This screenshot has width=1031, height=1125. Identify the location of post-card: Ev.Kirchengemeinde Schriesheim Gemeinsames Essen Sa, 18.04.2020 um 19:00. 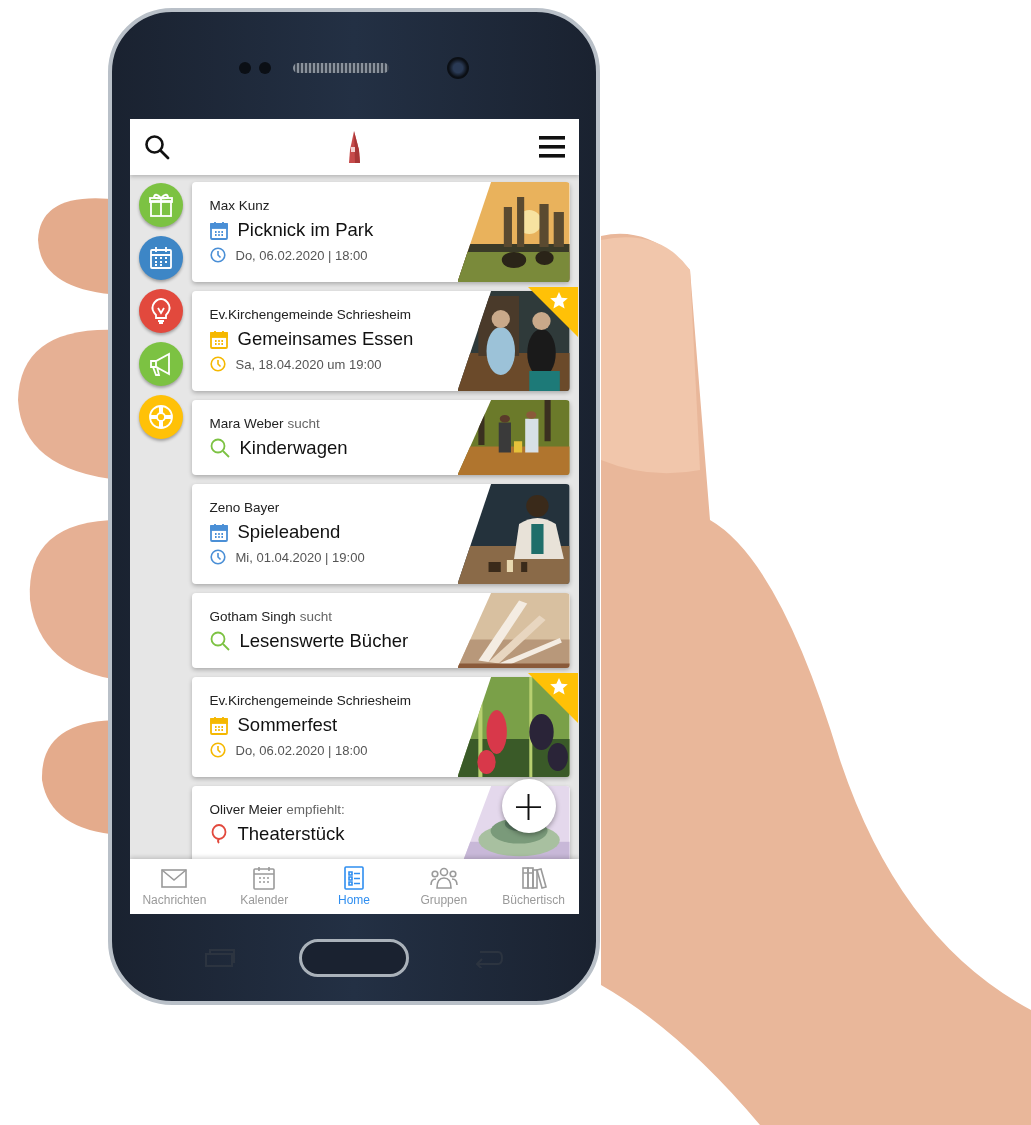
(380, 341).